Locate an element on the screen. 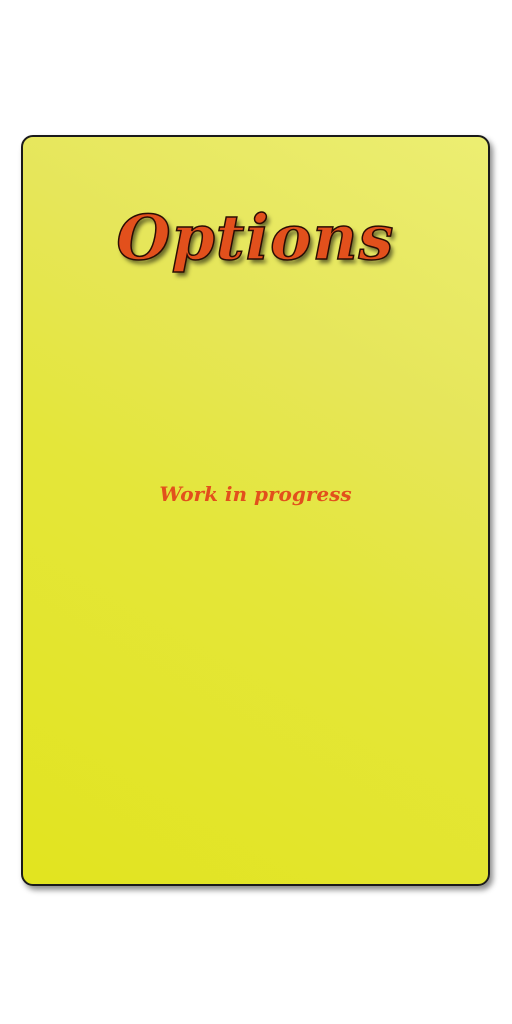 This screenshot has width=512, height=1024. options-title: Options is located at coordinates (255, 237).